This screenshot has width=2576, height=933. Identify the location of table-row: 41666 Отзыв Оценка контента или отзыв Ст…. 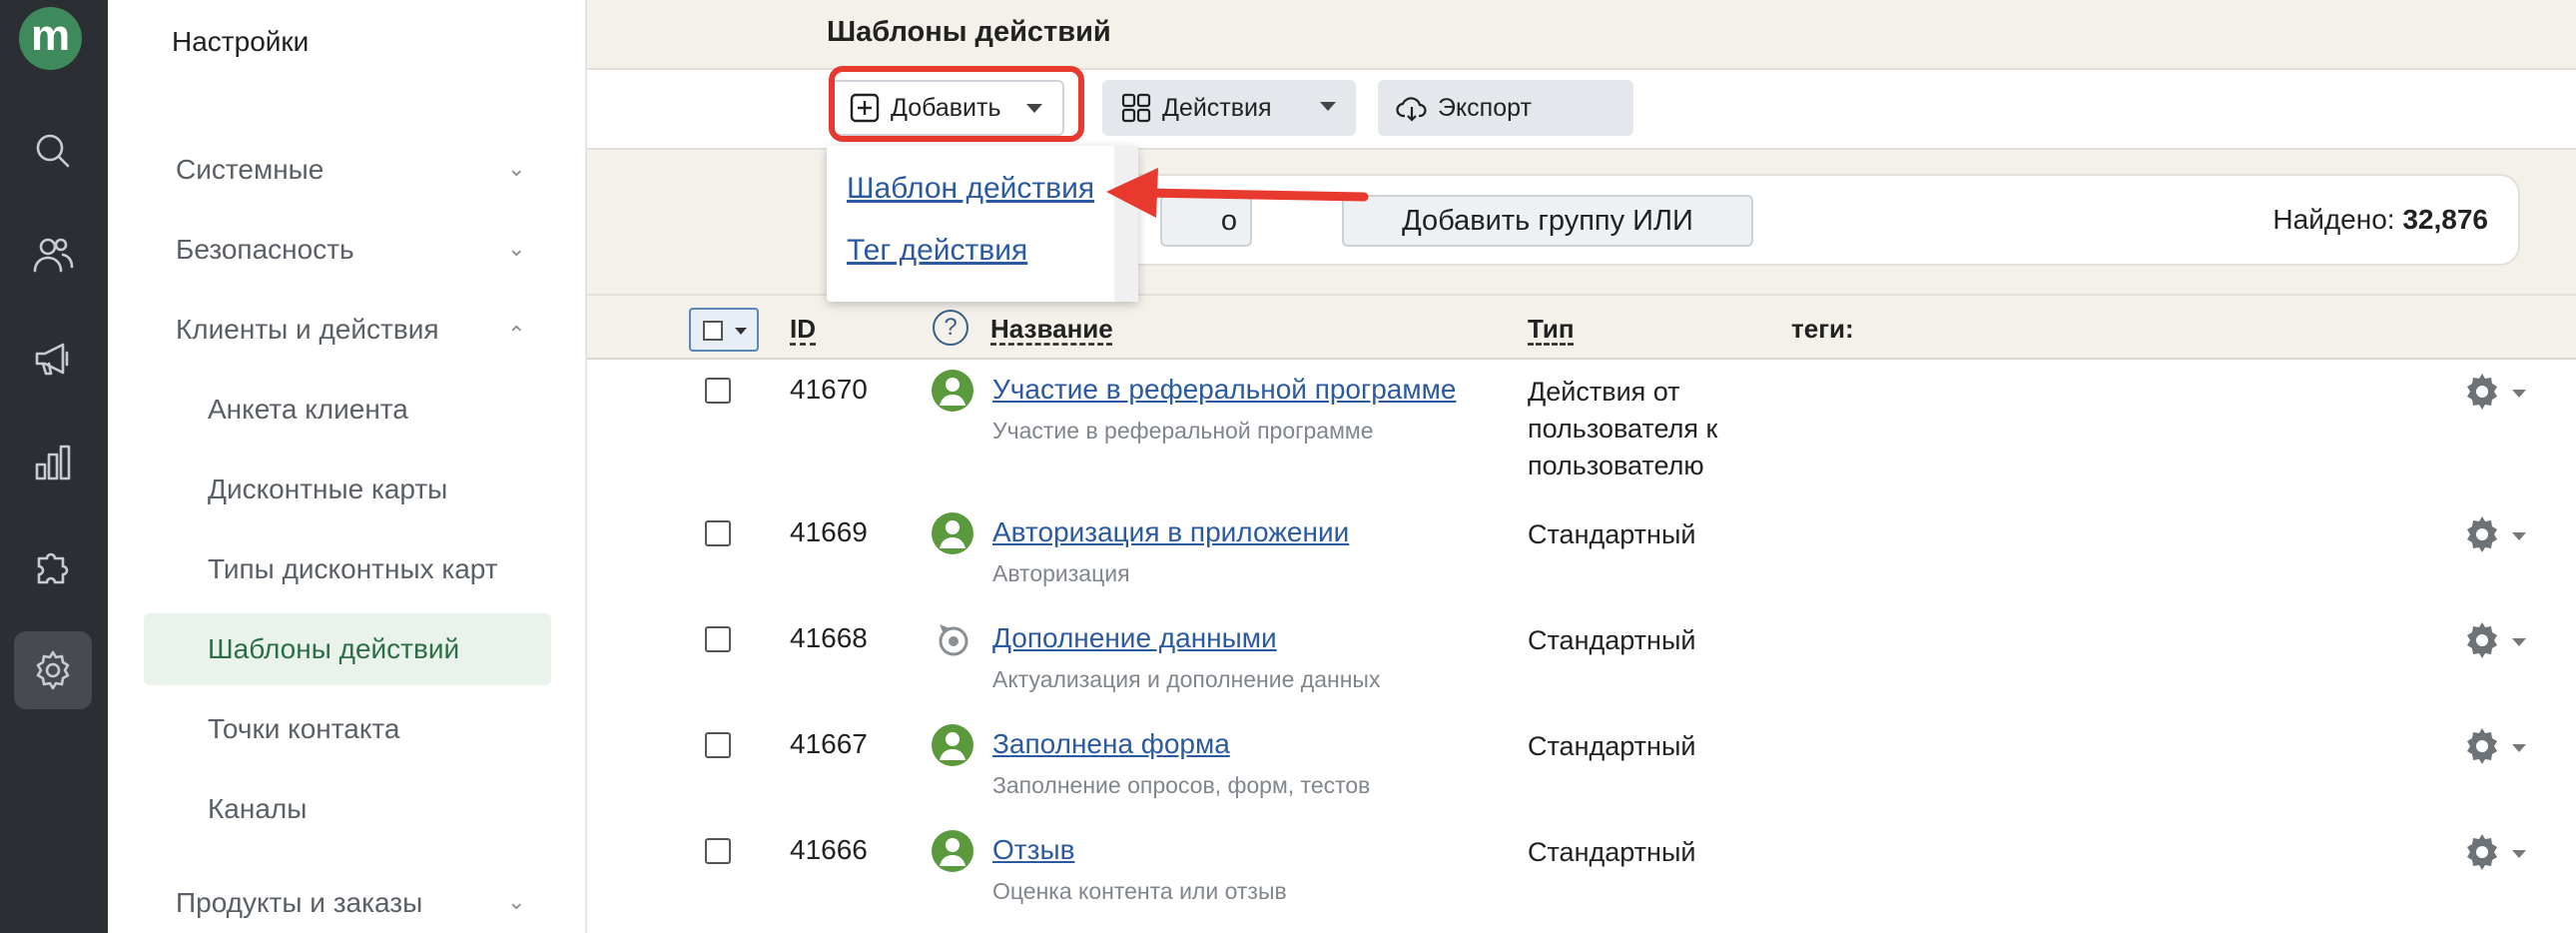
(1581, 872).